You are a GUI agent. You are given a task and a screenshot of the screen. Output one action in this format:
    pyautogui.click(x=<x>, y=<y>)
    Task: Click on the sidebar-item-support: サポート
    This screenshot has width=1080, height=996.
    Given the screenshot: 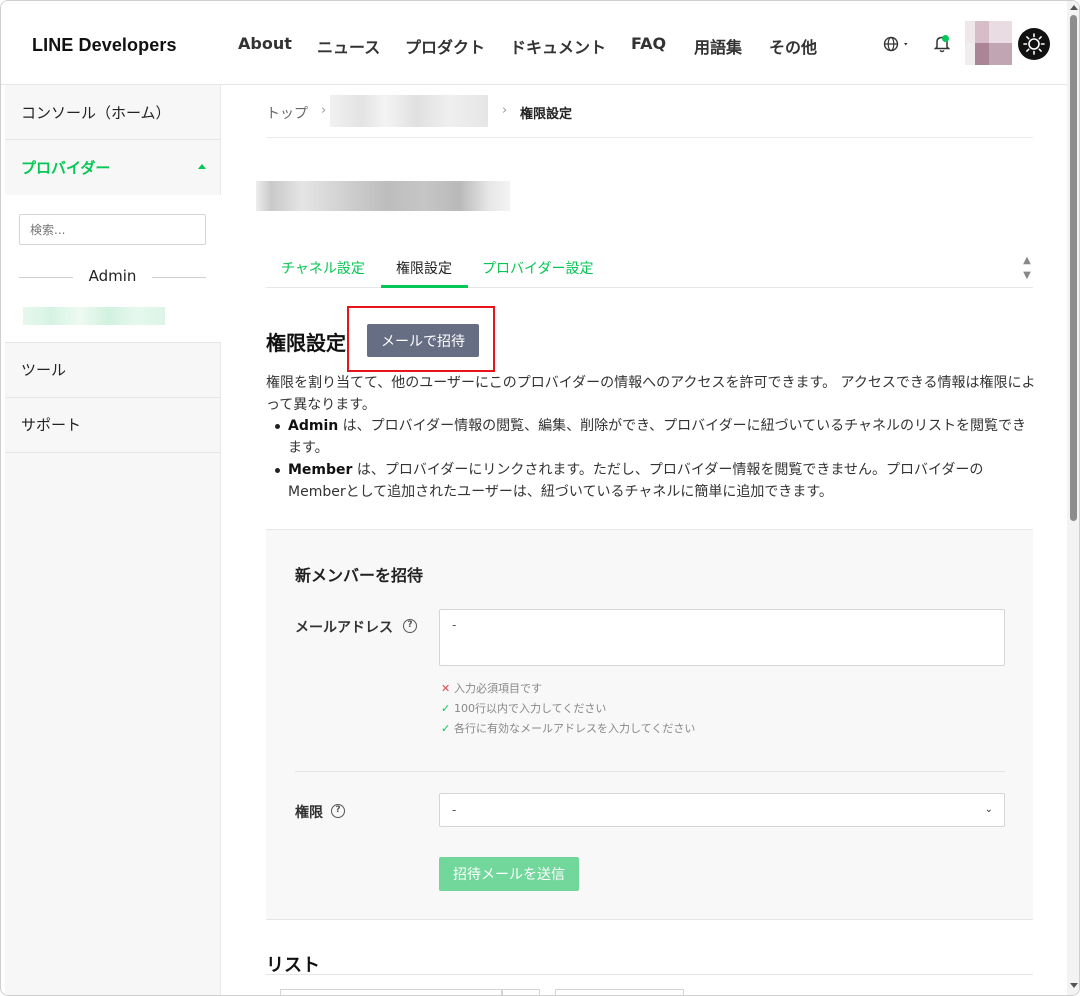 What is the action you would take?
    pyautogui.click(x=113, y=425)
    